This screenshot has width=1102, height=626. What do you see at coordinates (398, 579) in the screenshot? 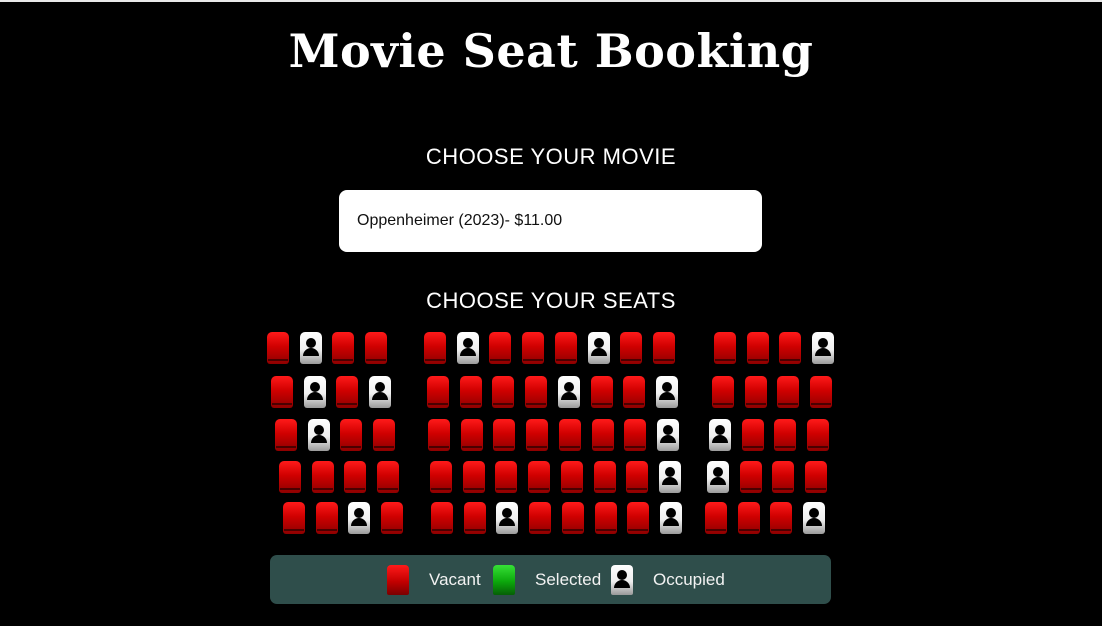
I see `vacant-seat-icon` at bounding box center [398, 579].